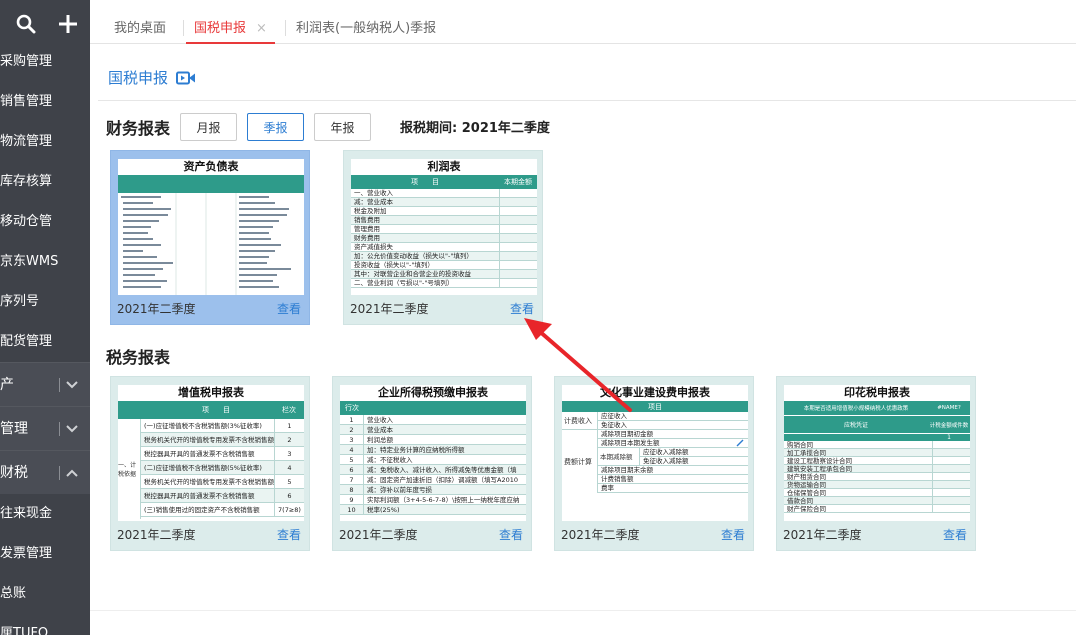  I want to click on table-row: 费率, so click(673, 488).